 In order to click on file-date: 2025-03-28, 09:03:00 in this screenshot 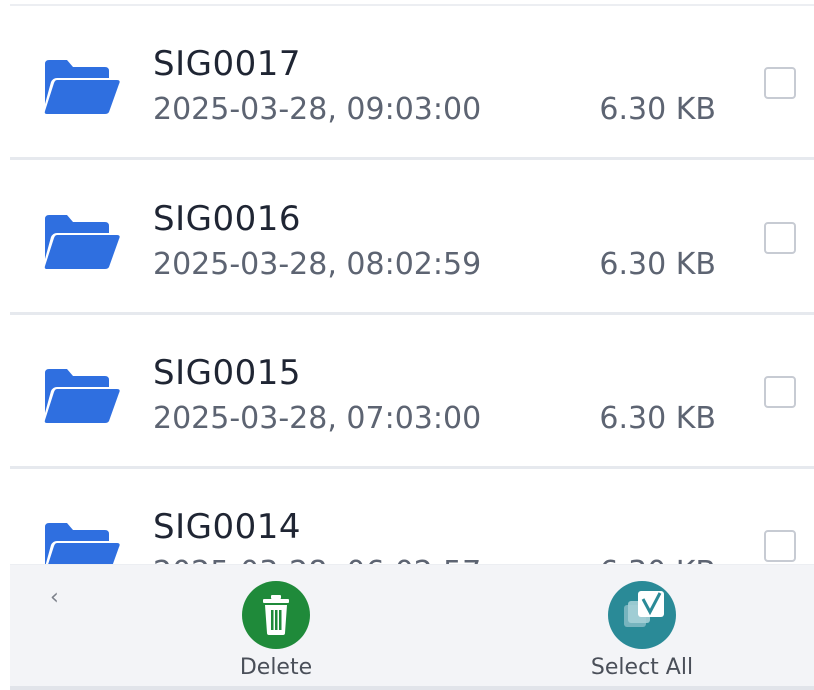, I will do `click(317, 109)`.